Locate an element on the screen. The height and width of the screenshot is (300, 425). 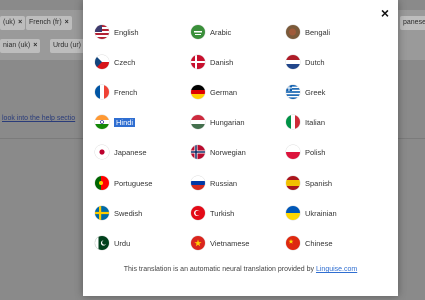
language-option-norwegian: Norwegian is located at coordinates (218, 152).